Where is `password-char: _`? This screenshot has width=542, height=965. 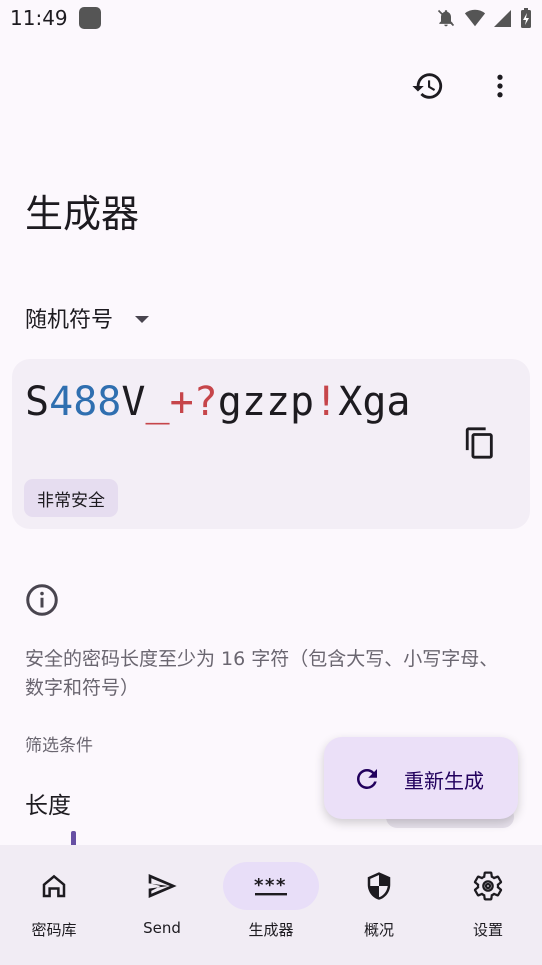 password-char: _ is located at coordinates (157, 402).